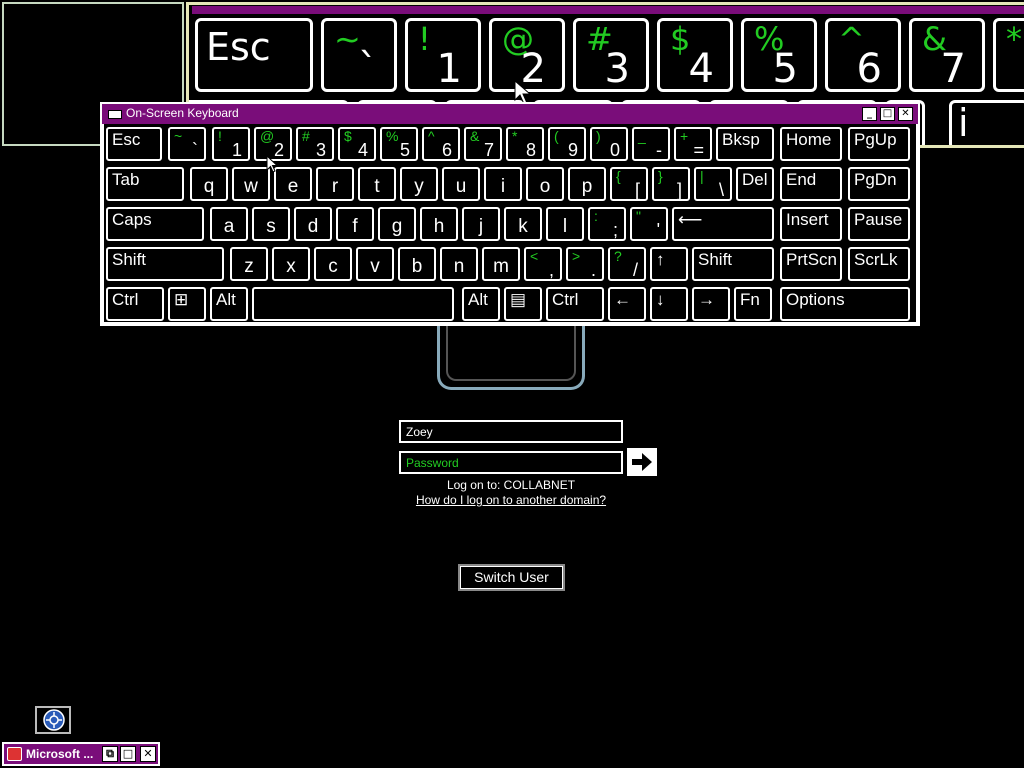 Image resolution: width=1024 pixels, height=768 pixels. I want to click on osk-key-n: n, so click(459, 264).